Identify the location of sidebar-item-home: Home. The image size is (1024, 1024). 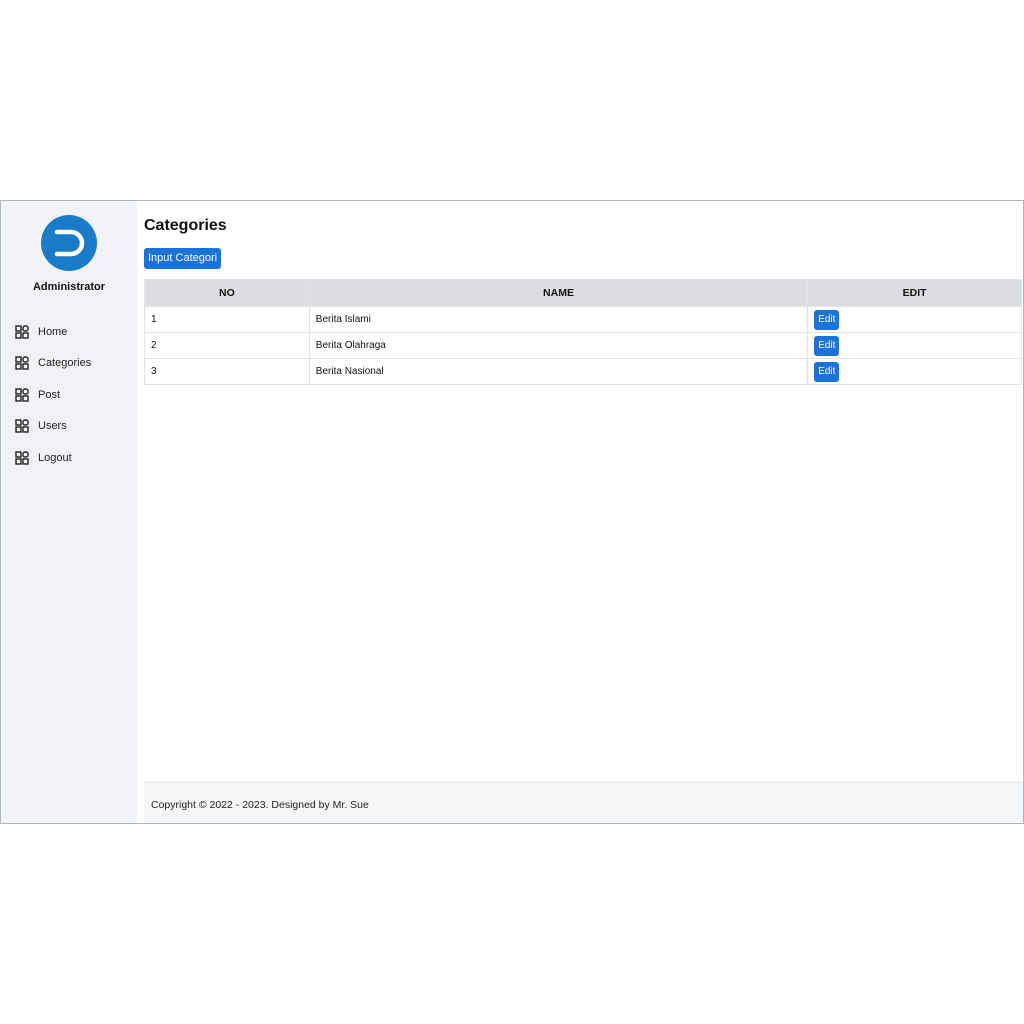
(75, 332).